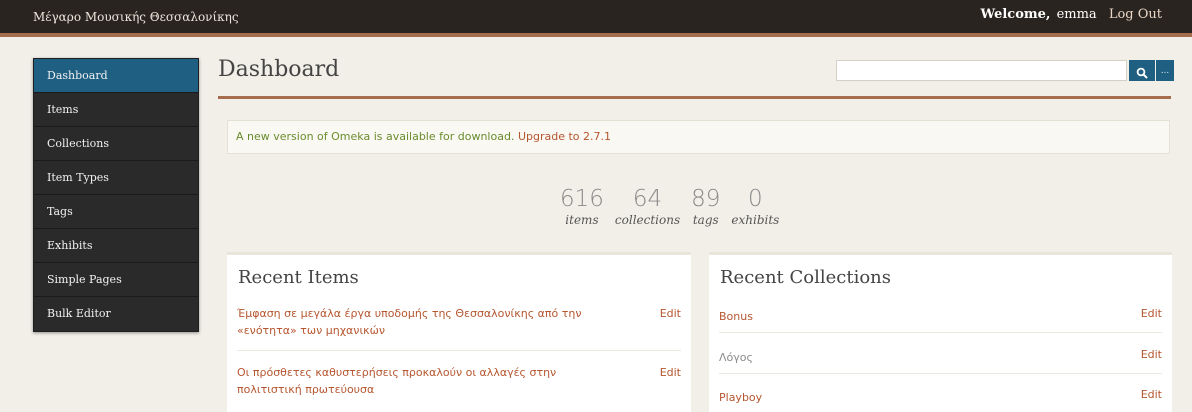  What do you see at coordinates (564, 136) in the screenshot?
I see `upgrade-link: Upgrade to 2.7.1` at bounding box center [564, 136].